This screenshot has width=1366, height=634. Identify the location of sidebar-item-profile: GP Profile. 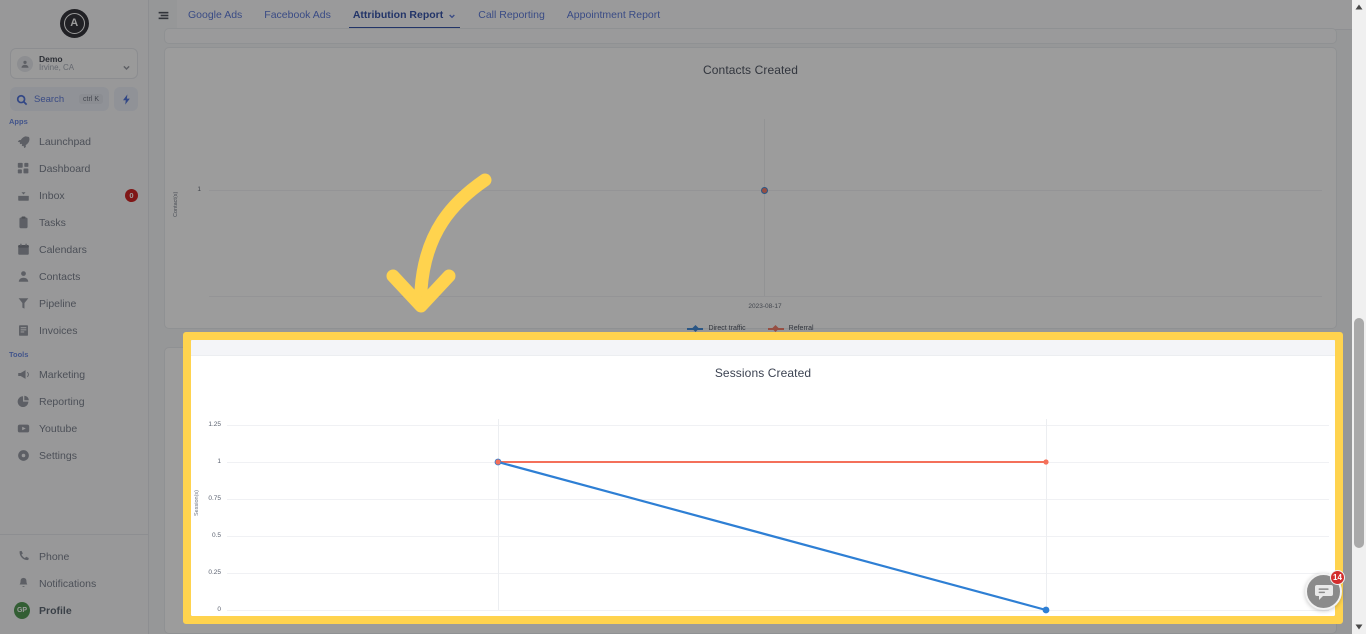
(74, 610).